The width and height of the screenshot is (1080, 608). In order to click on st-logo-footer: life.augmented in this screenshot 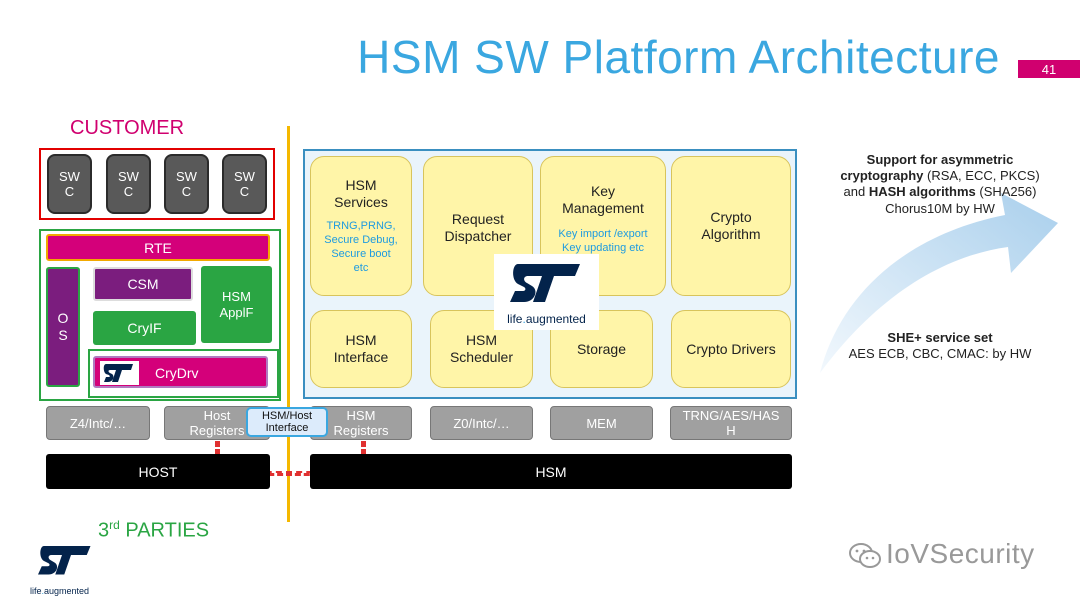, I will do `click(70, 569)`.